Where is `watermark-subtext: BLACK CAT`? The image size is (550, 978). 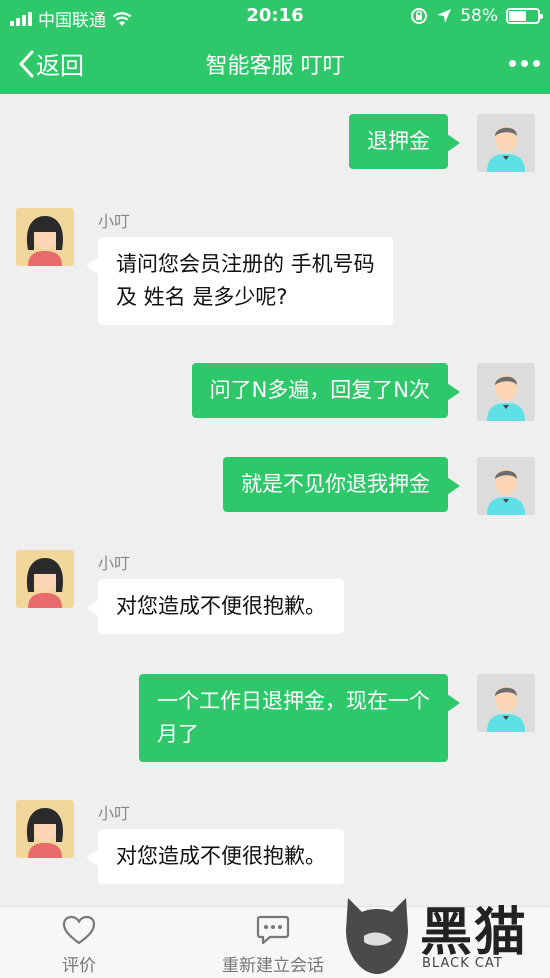 watermark-subtext: BLACK CAT is located at coordinates (462, 963).